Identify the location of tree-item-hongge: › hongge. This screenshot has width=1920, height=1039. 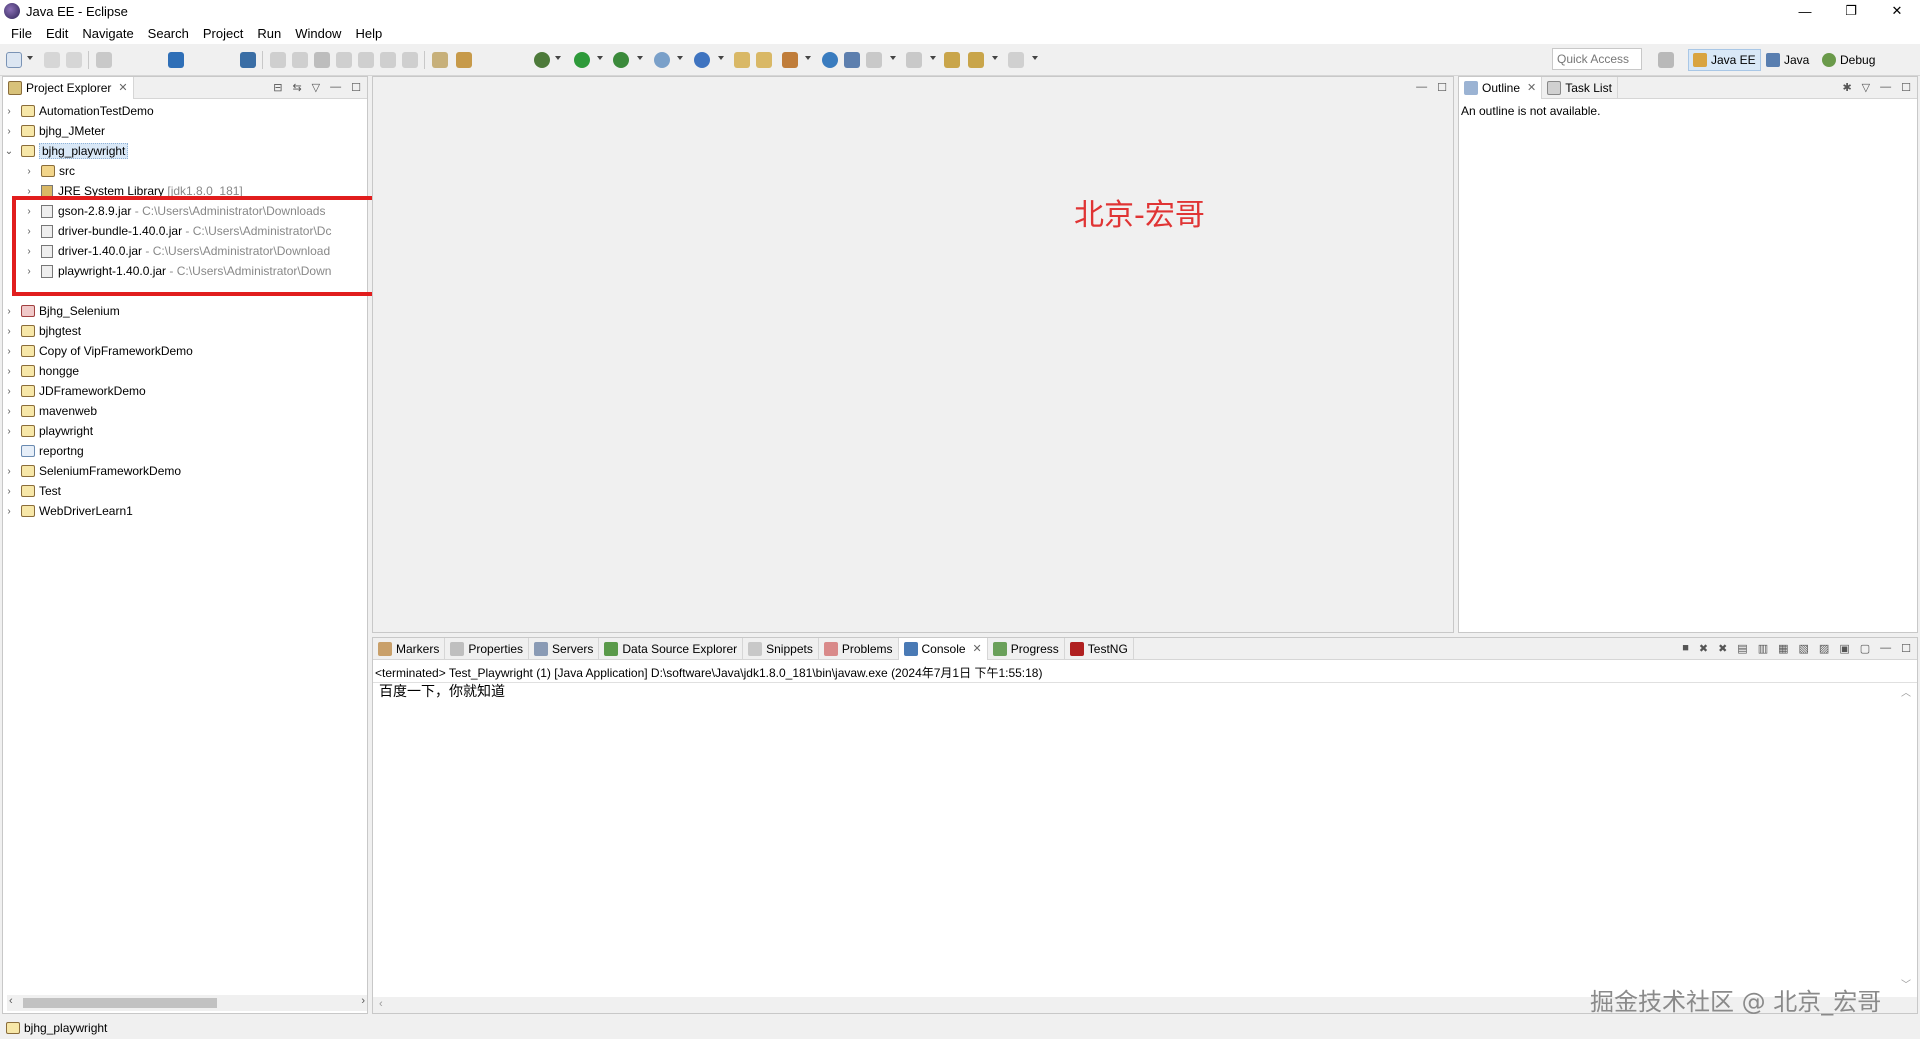
(41, 371).